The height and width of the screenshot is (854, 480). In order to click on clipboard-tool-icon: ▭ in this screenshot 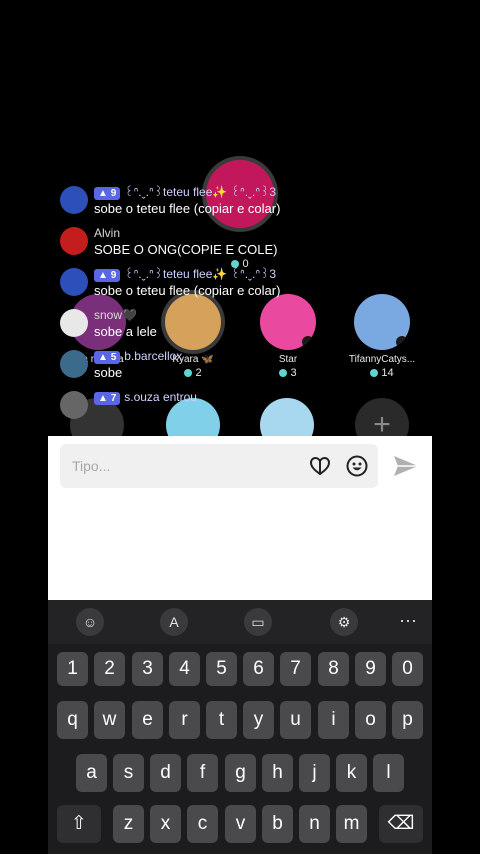, I will do `click(258, 622)`.